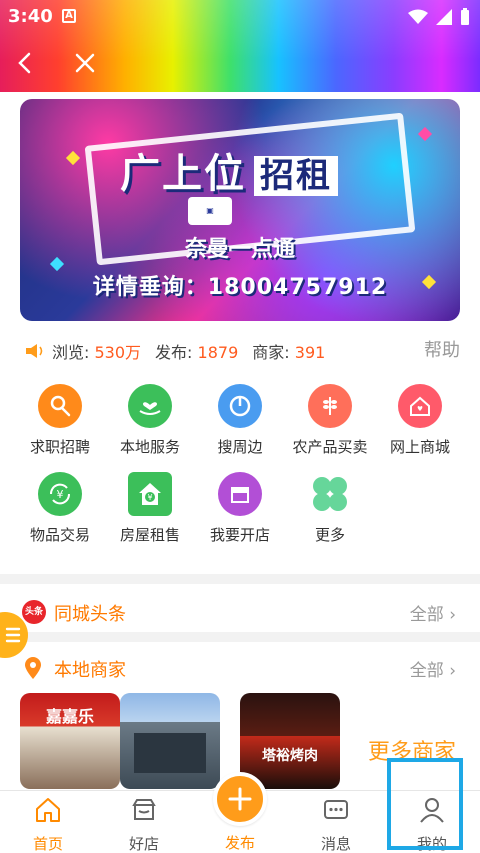 This screenshot has height=853, width=480. I want to click on tab-label: 好店, so click(143, 844).